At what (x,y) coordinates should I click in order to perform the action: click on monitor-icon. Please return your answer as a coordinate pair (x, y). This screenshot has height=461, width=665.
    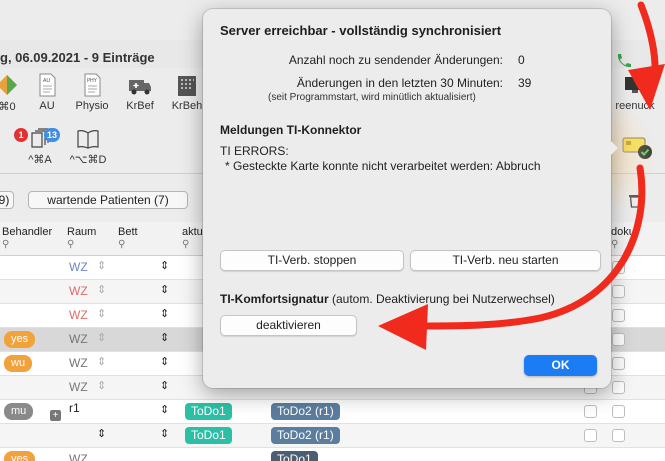
    Looking at the image, I should click on (635, 85).